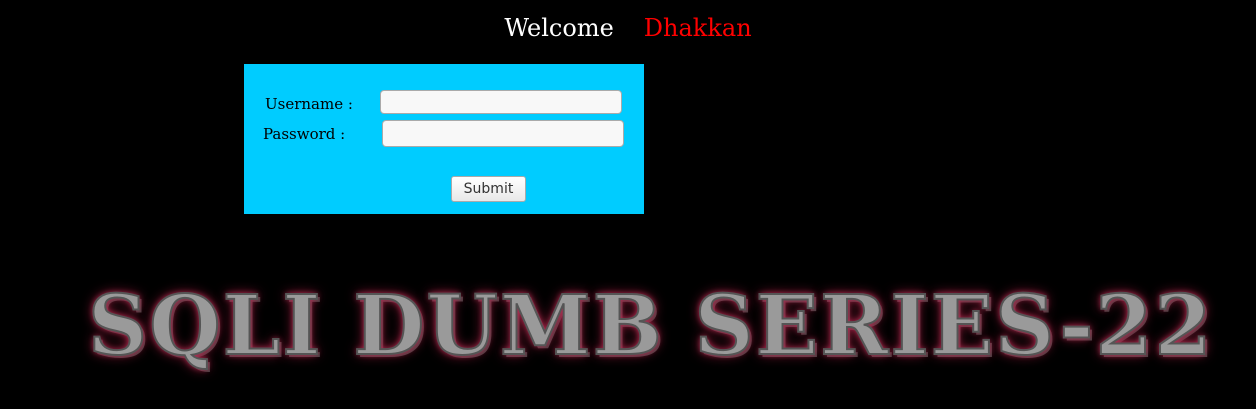  I want to click on login-form: Username : Password : Submit, so click(444, 139).